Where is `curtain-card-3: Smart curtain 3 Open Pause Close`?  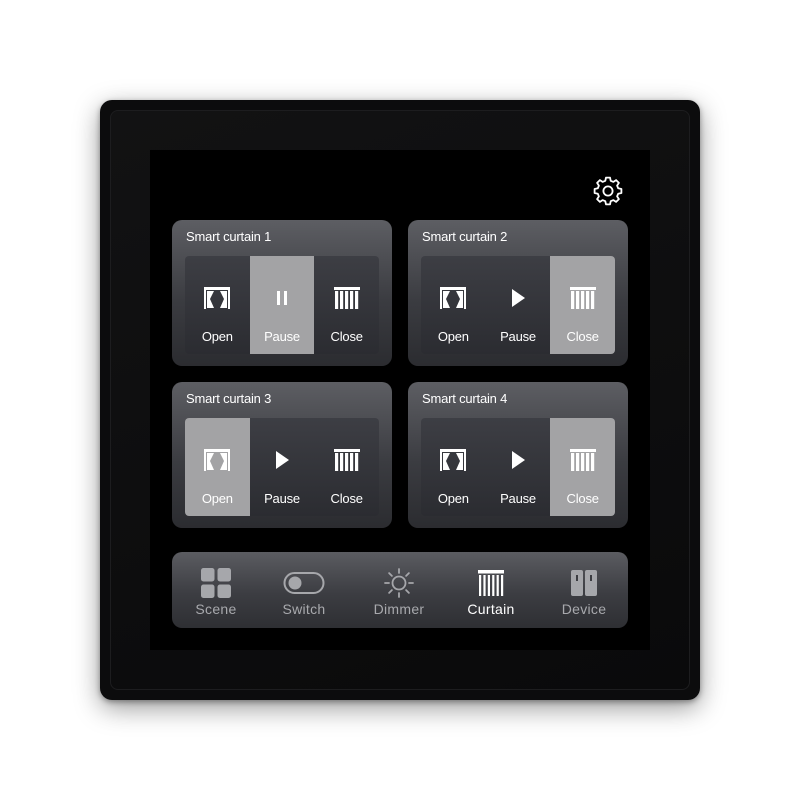
curtain-card-3: Smart curtain 3 Open Pause Close is located at coordinates (282, 455).